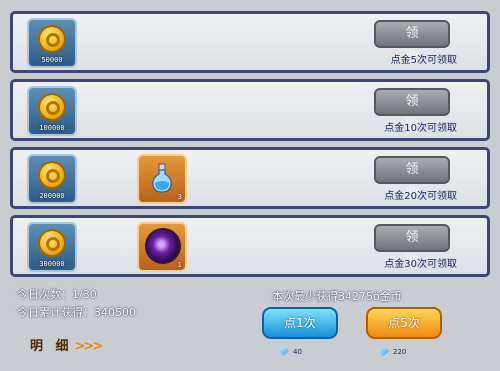 The image size is (500, 371). I want to click on purple-orb-icon, so click(163, 246).